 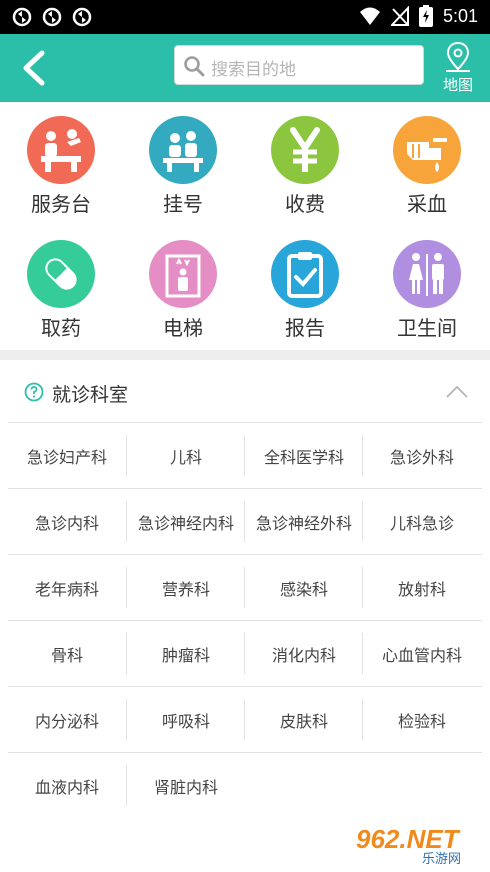 What do you see at coordinates (67, 521) in the screenshot?
I see `department-item: 急诊内科` at bounding box center [67, 521].